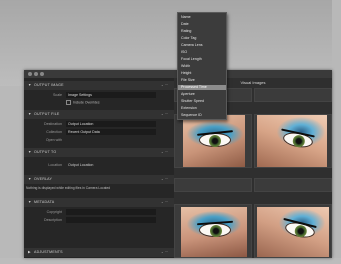 Image resolution: width=341 pixels, height=264 pixels. What do you see at coordinates (111, 132) in the screenshot?
I see `collection-select: Recent Output Data` at bounding box center [111, 132].